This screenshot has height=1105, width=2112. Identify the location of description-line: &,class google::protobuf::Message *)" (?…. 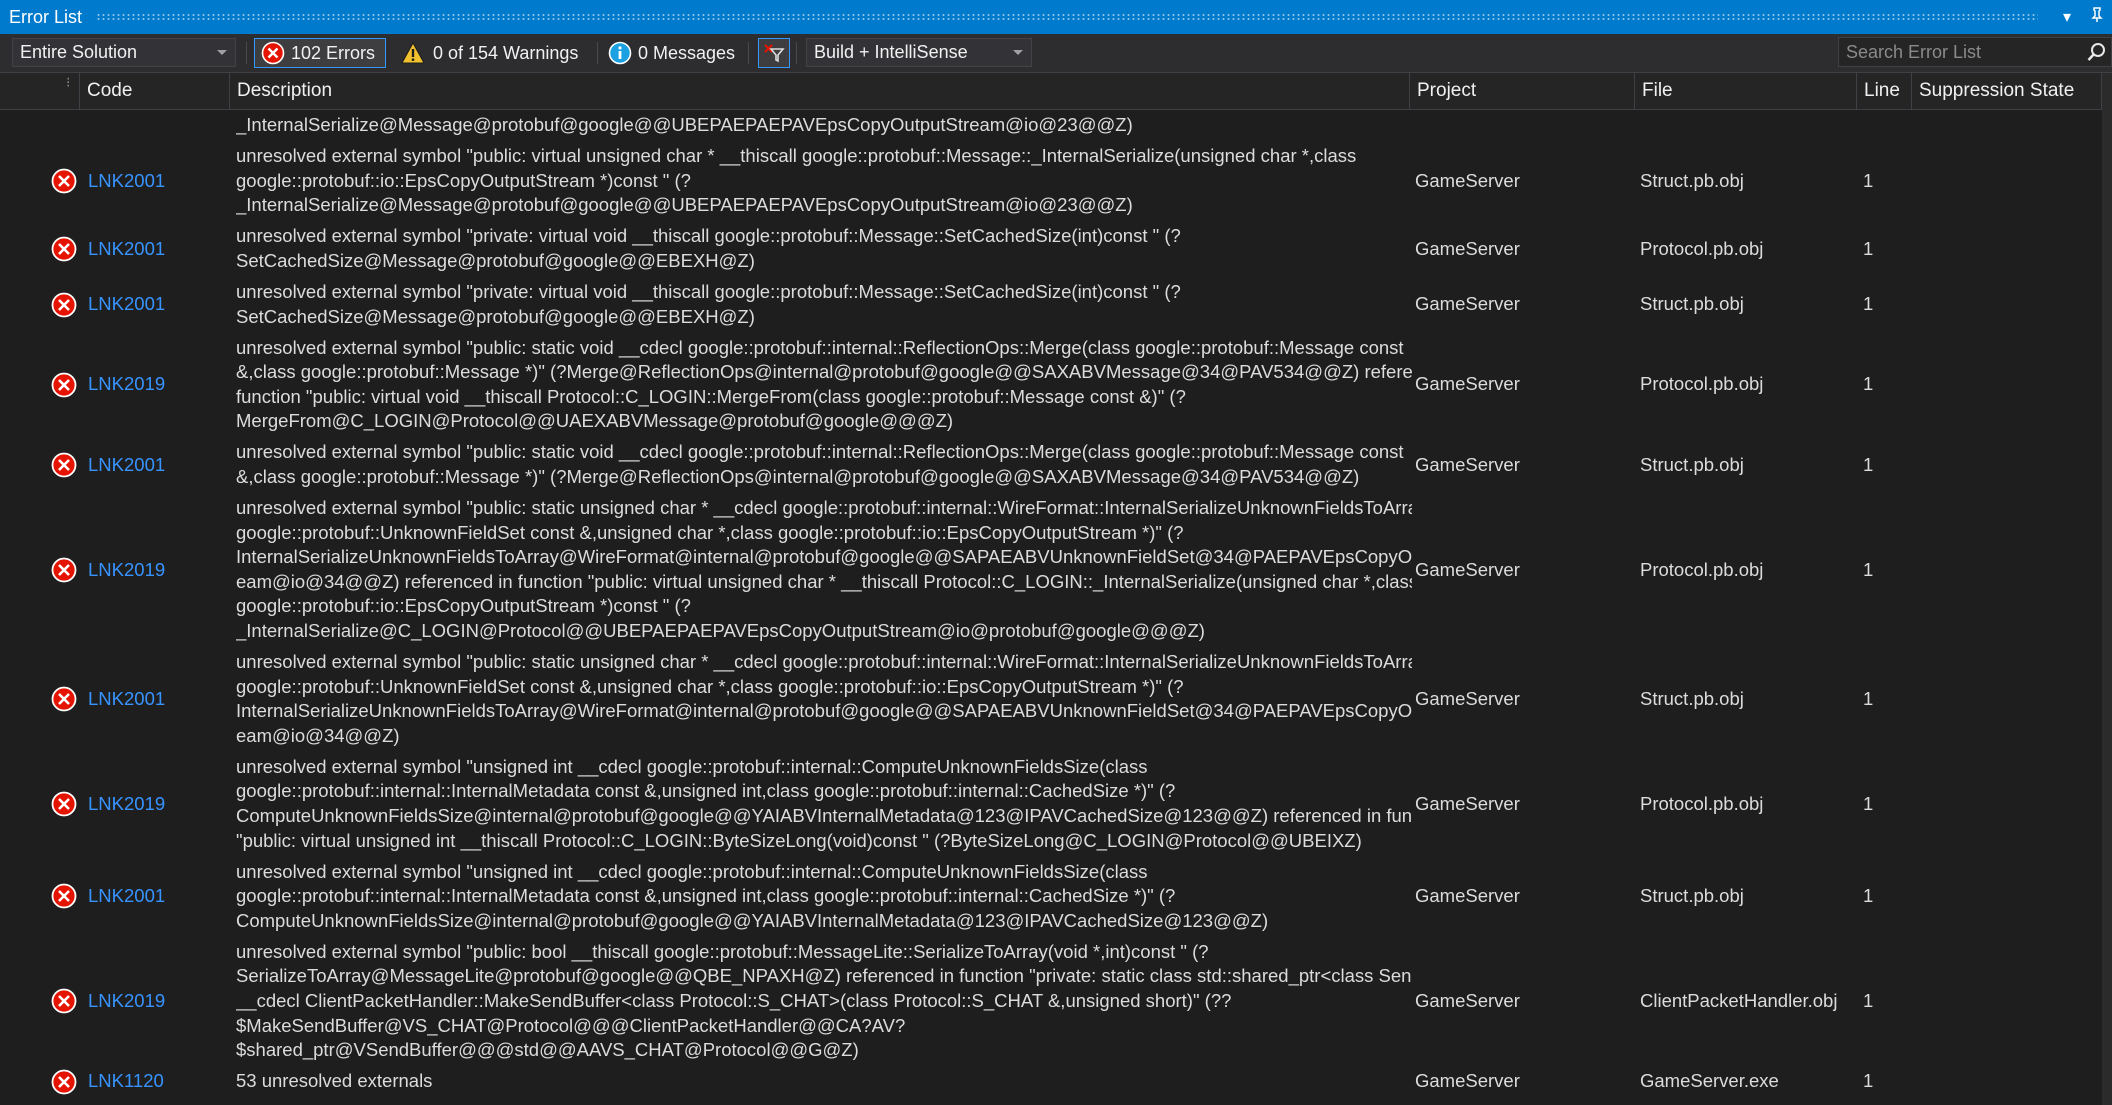
(798, 476).